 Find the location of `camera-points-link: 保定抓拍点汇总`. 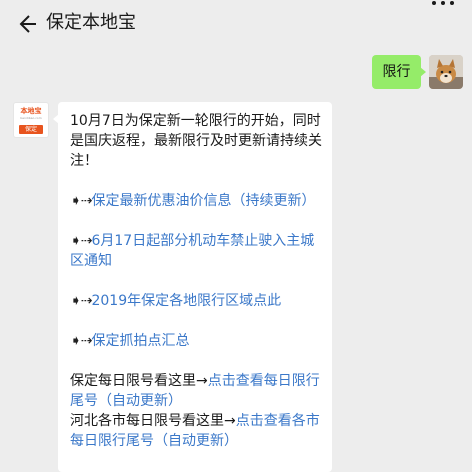

camera-points-link: 保定抓拍点汇总 is located at coordinates (140, 341).